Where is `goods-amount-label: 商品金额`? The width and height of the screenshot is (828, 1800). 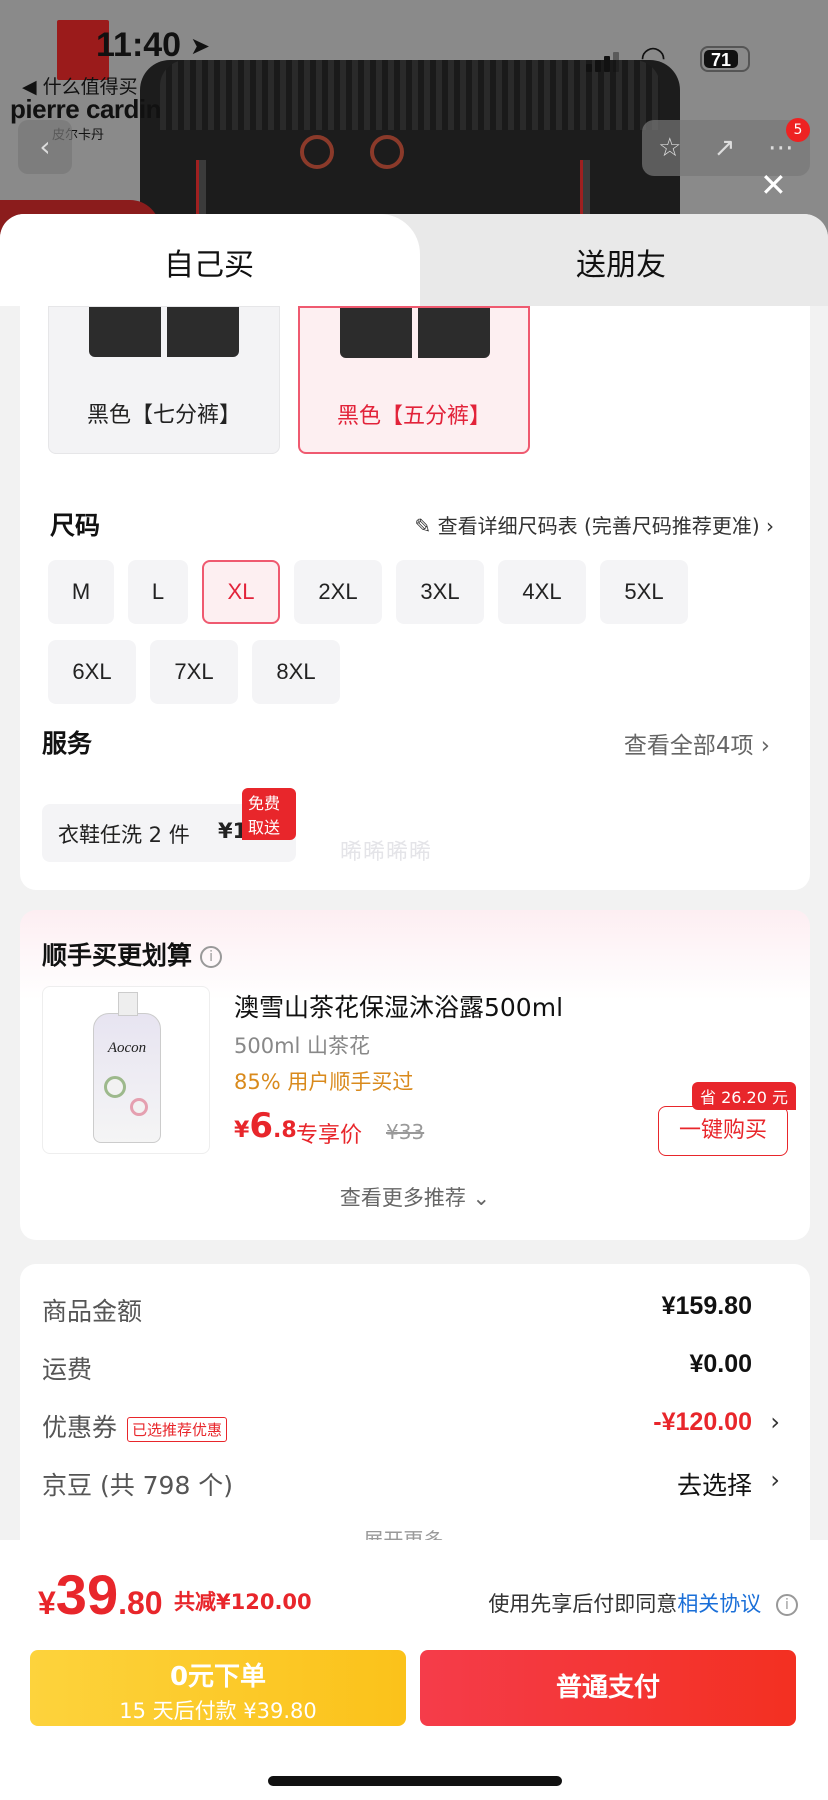
goods-amount-label: 商品金额 is located at coordinates (92, 1311).